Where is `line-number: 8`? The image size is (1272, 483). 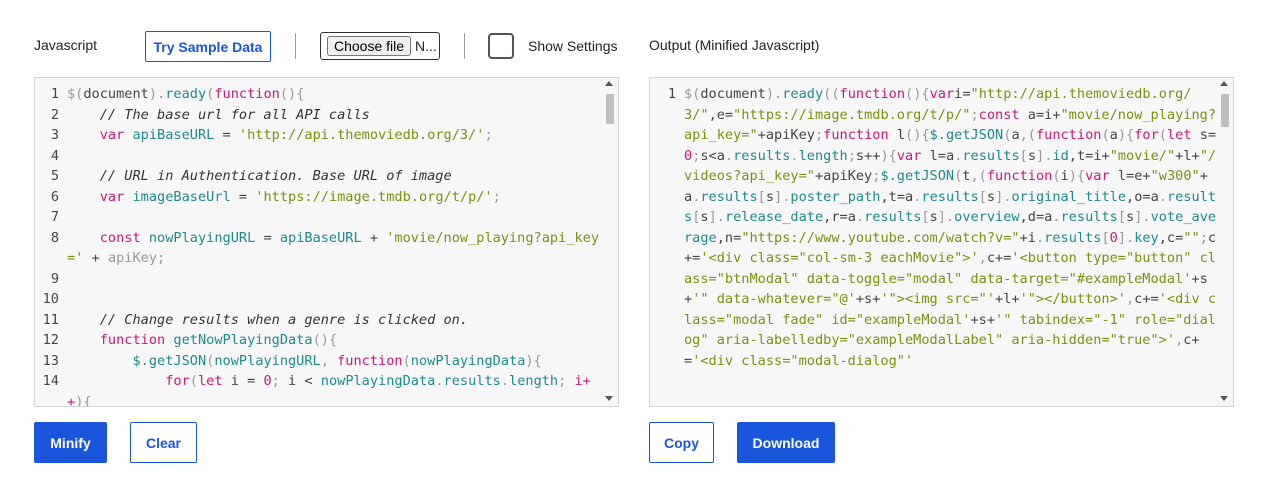
line-number: 8 is located at coordinates (54, 237).